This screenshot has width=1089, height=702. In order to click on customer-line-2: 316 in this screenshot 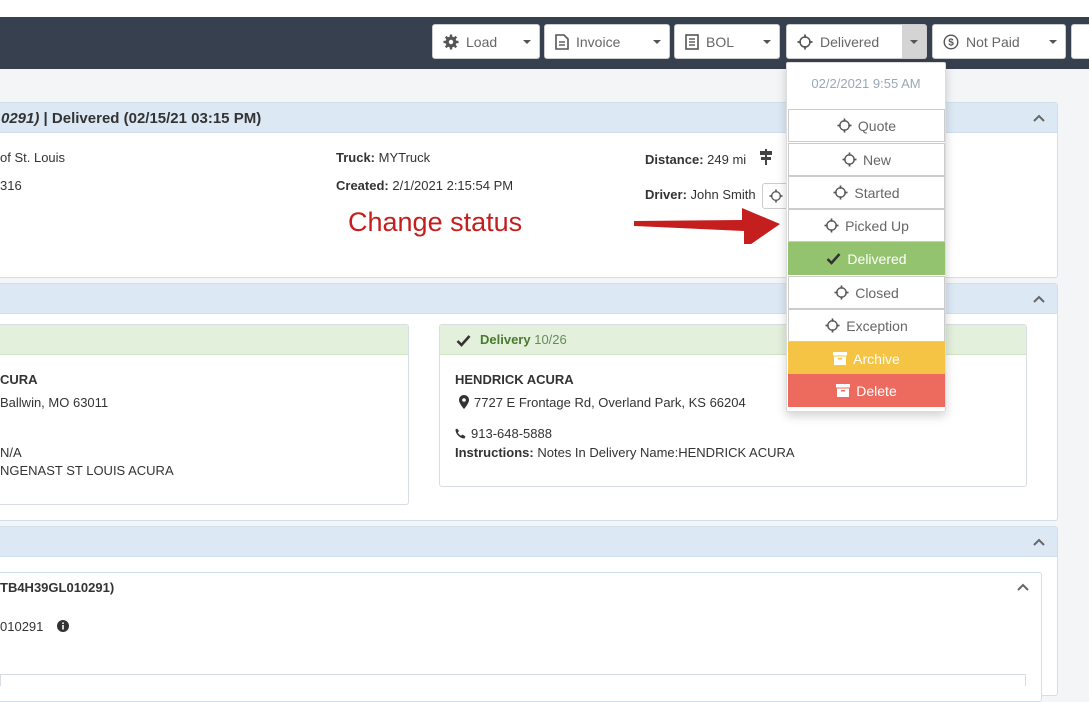, I will do `click(11, 185)`.